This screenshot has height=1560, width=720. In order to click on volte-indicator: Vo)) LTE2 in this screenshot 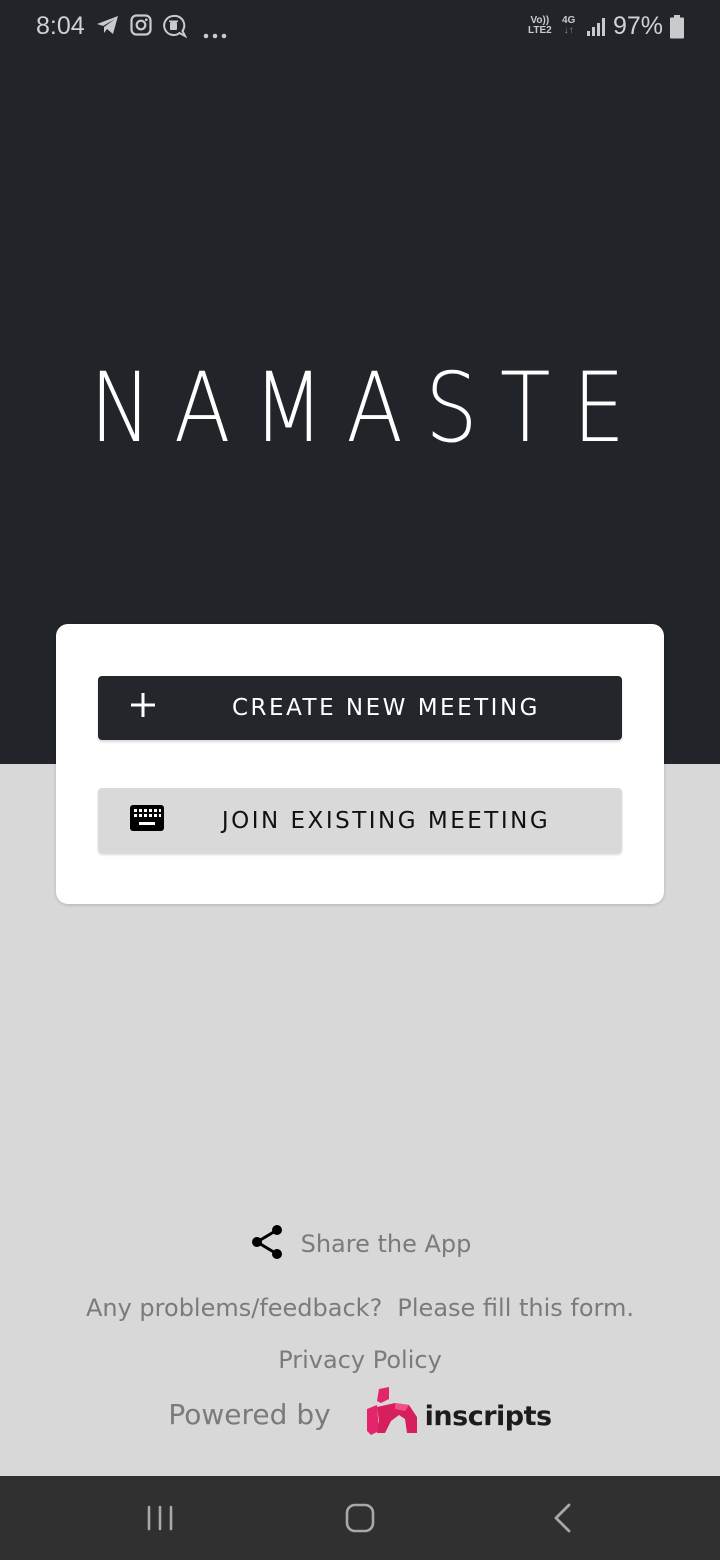, I will do `click(540, 26)`.